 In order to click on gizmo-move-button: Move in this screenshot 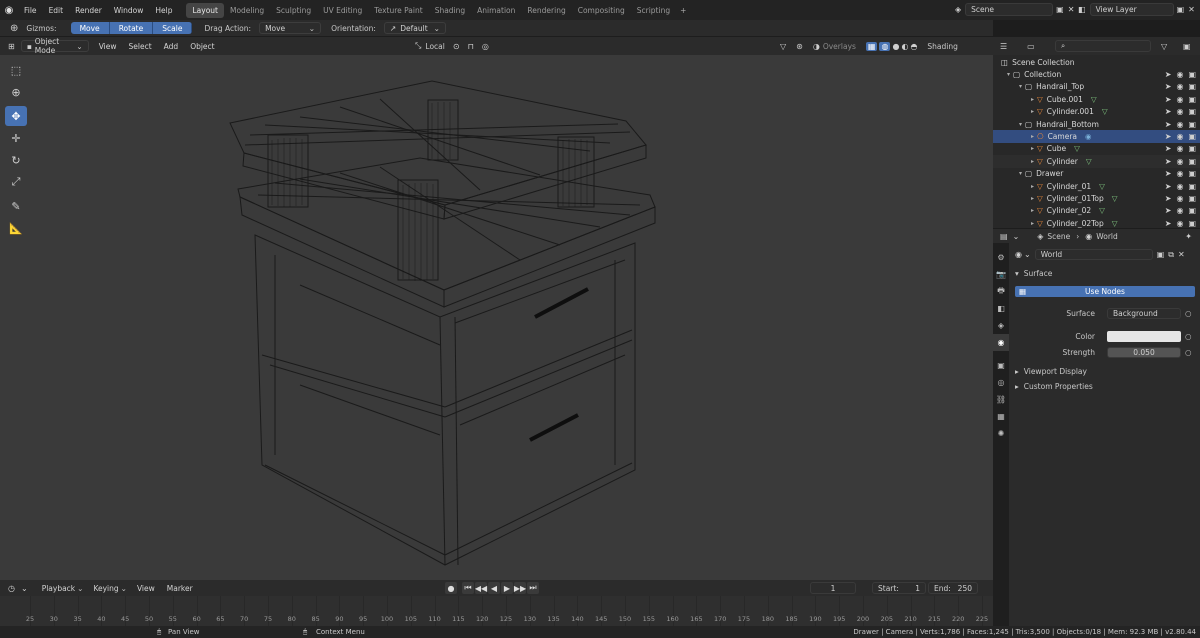, I will do `click(90, 28)`.